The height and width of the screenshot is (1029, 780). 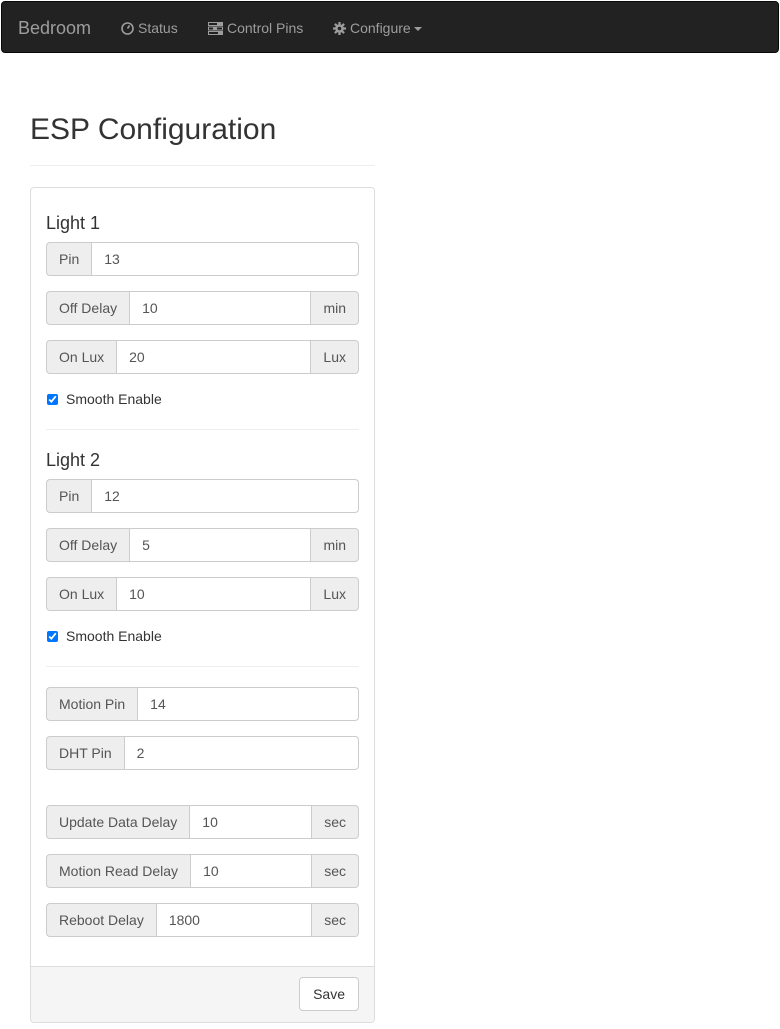 What do you see at coordinates (69, 259) in the screenshot?
I see `light1-pin-label: Pin` at bounding box center [69, 259].